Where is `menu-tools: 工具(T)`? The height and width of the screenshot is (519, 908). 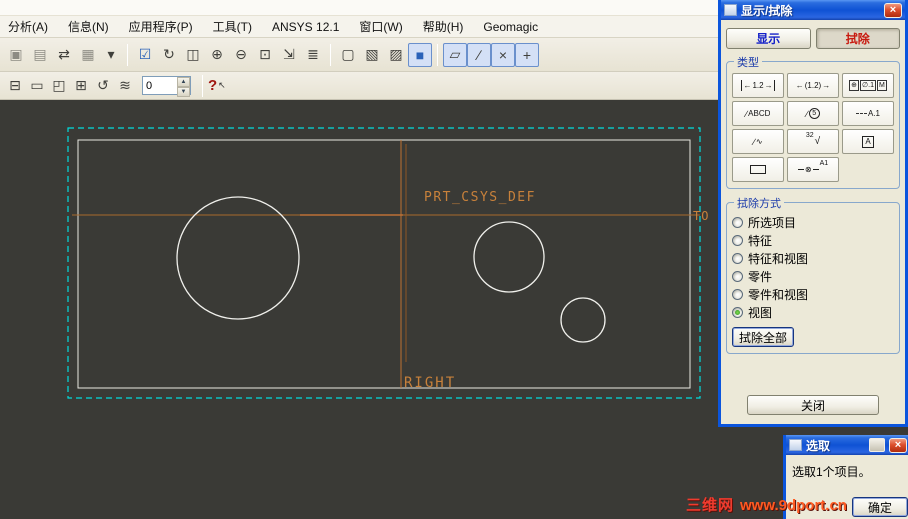 menu-tools: 工具(T) is located at coordinates (232, 26).